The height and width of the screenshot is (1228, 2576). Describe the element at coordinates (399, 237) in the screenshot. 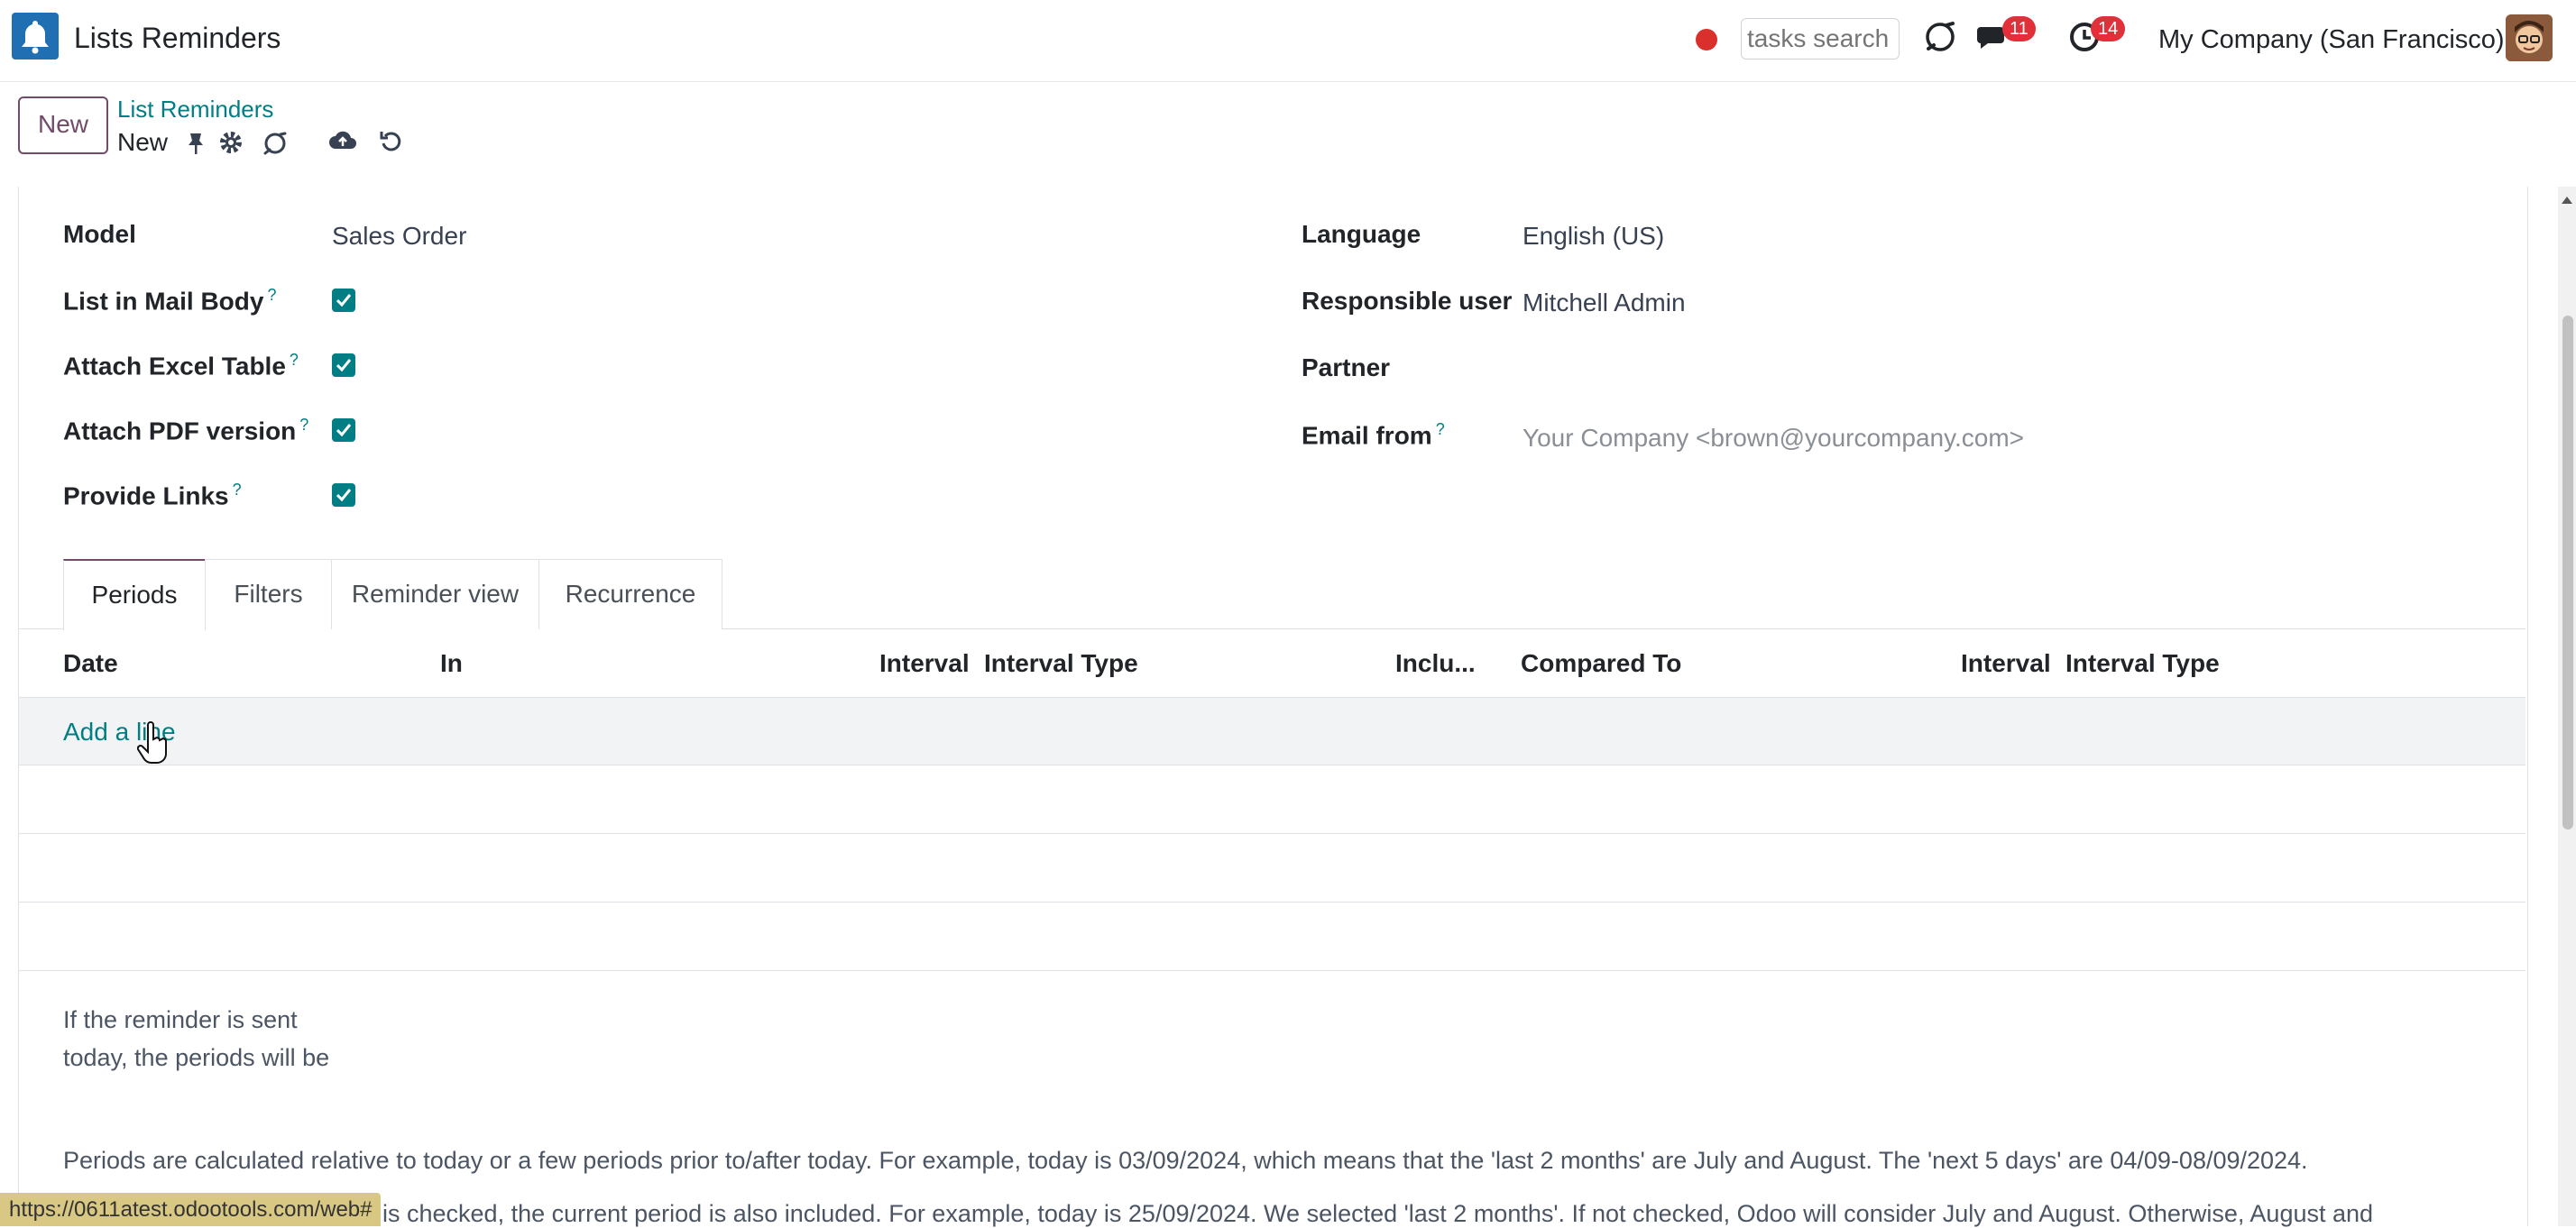

I see `model-value: Sales Order` at that location.